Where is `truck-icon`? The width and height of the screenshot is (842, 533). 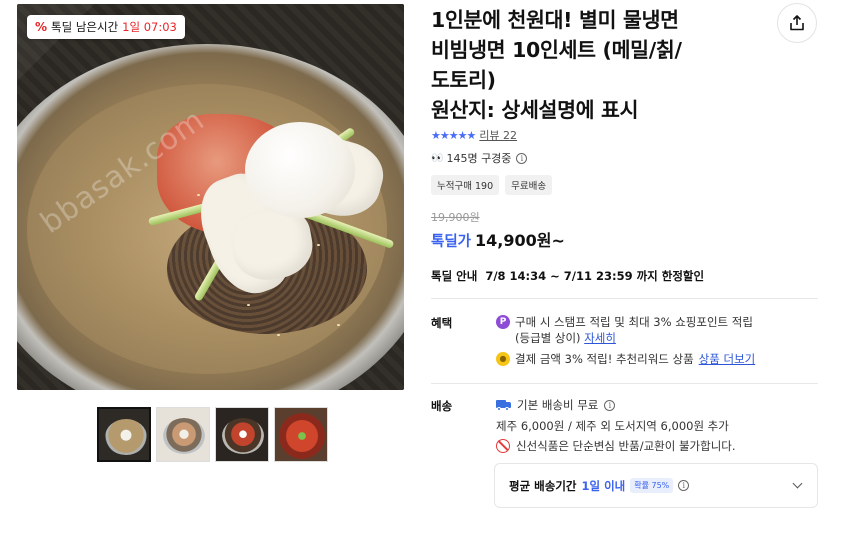 truck-icon is located at coordinates (503, 405).